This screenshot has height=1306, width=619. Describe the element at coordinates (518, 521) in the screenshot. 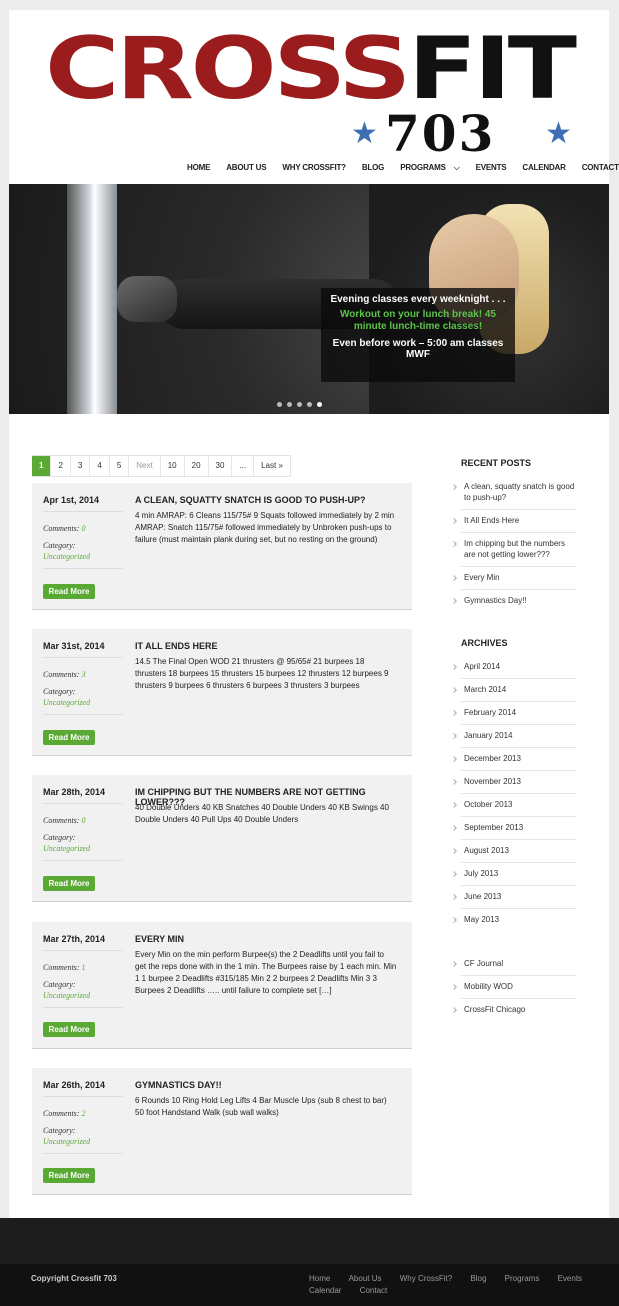

I see `recent-post-link: It All Ends Here` at that location.